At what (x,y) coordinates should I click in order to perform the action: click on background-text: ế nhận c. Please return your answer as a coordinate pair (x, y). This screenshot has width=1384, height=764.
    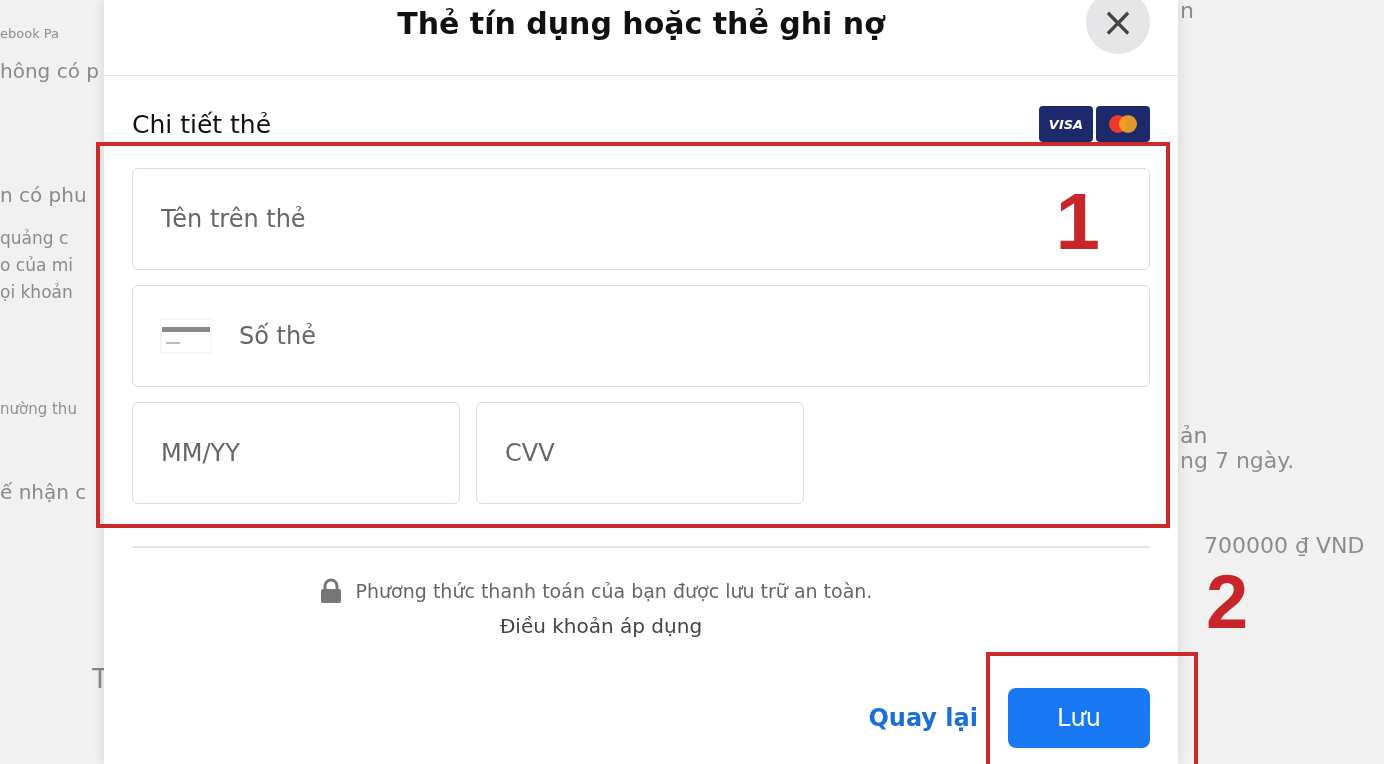
    Looking at the image, I should click on (44, 492).